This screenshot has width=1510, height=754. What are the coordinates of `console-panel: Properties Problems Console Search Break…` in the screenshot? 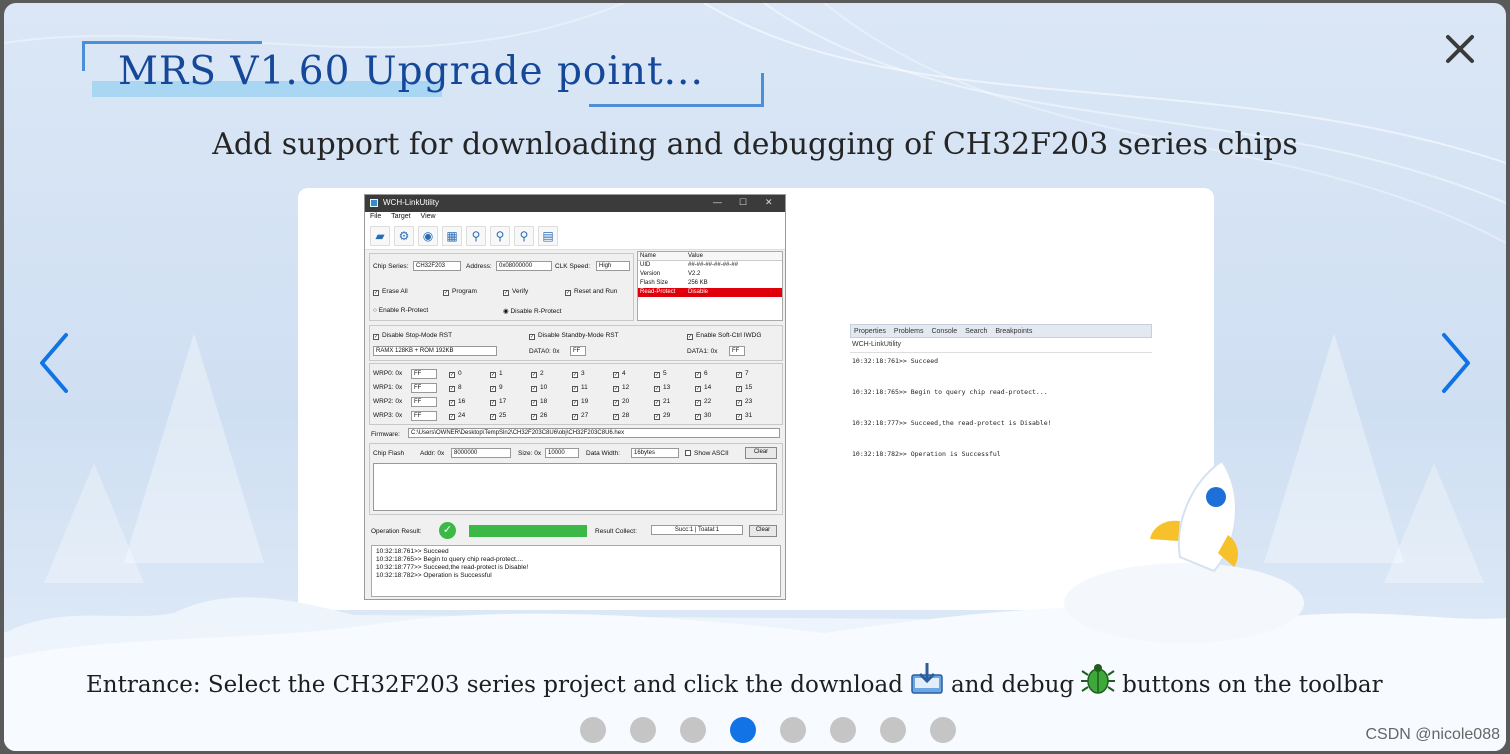 It's located at (1001, 399).